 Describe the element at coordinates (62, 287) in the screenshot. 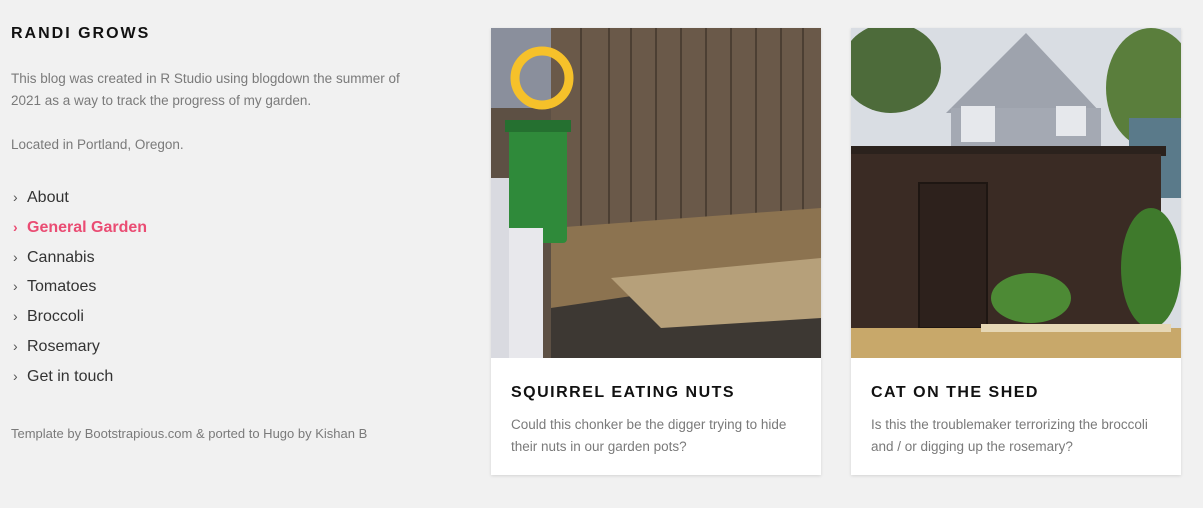

I see `nav-item-label: Tomatoes` at that location.